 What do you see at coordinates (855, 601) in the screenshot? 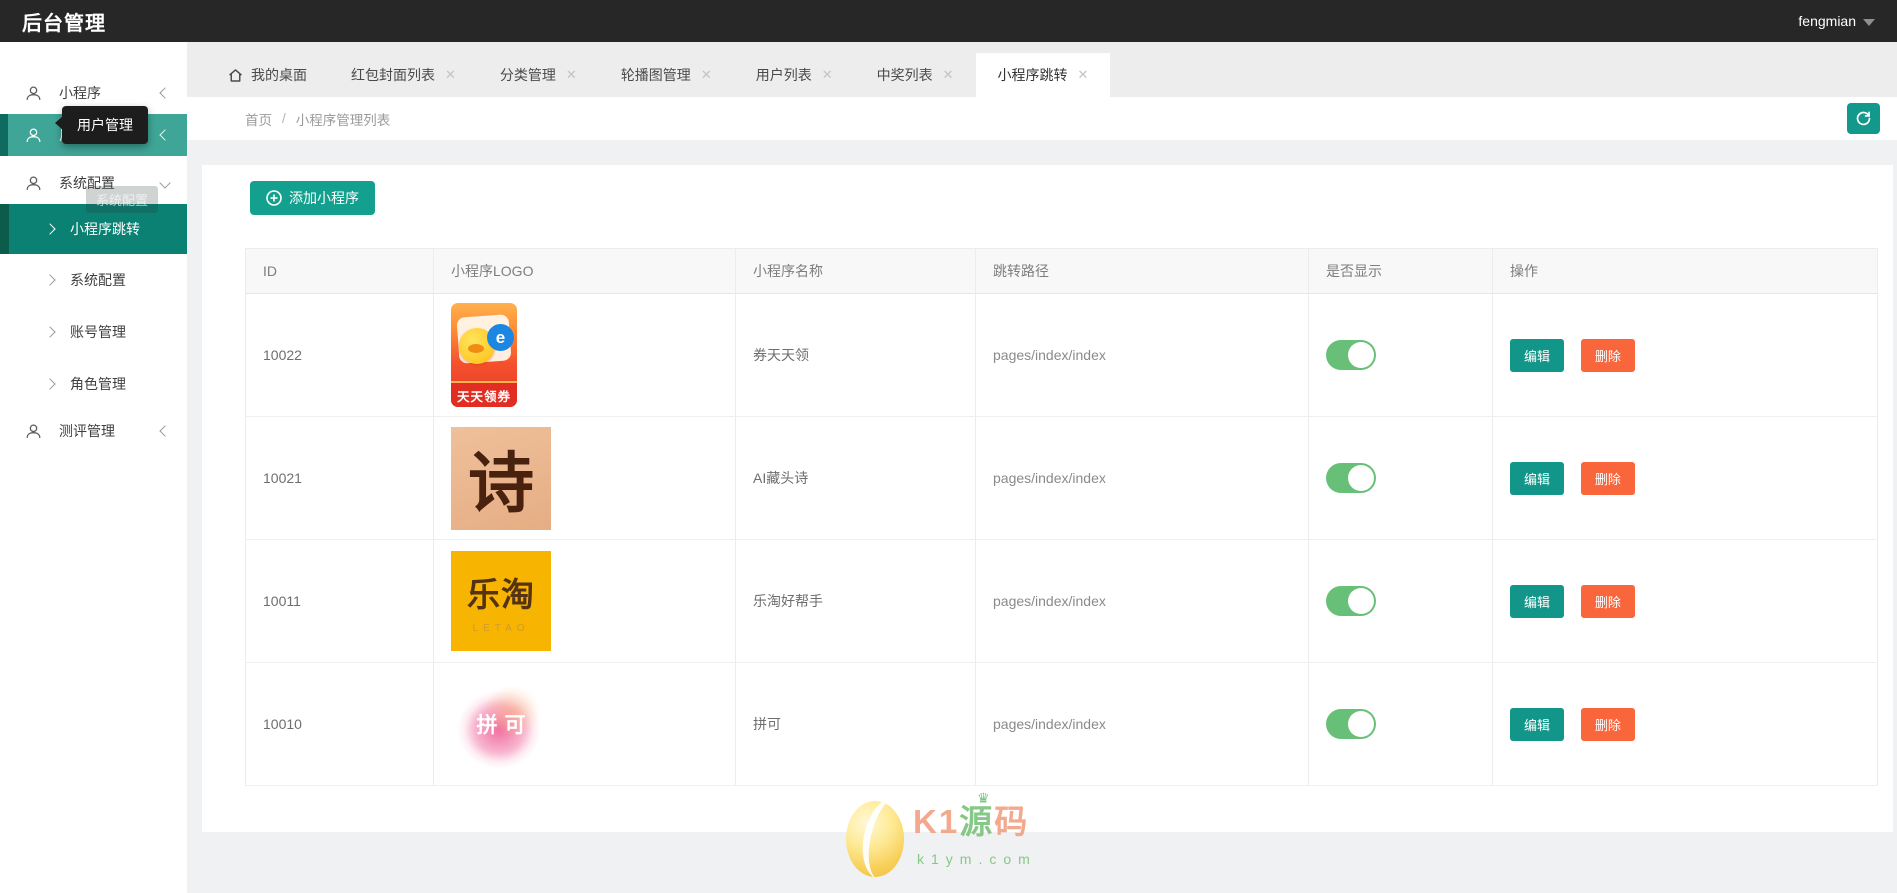
I see `cell-name: 乐淘好帮手` at bounding box center [855, 601].